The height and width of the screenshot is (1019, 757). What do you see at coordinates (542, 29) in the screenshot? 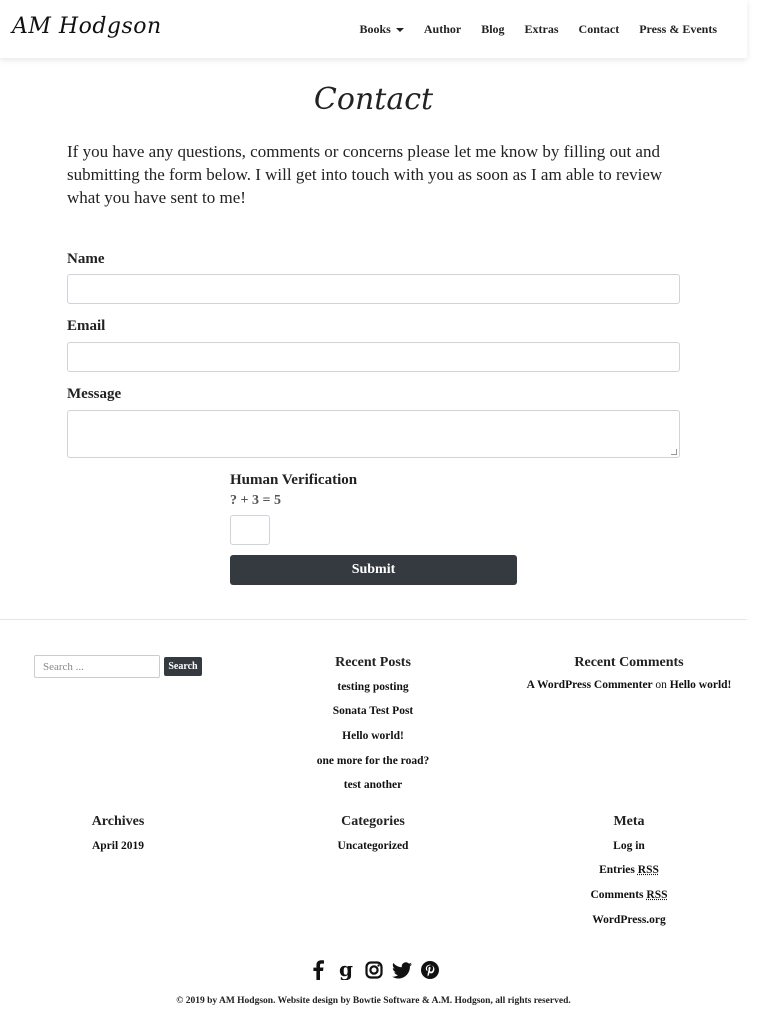
I see `nav-item-extras: Extras` at bounding box center [542, 29].